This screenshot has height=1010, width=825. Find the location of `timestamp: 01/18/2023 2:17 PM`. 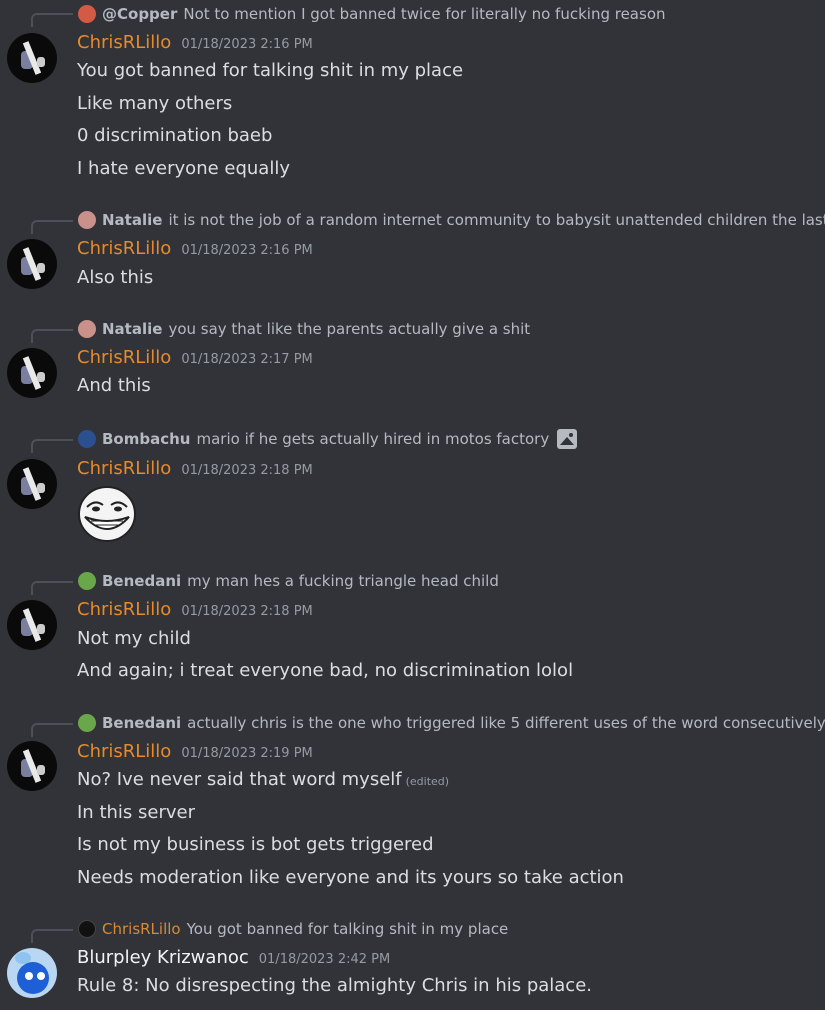

timestamp: 01/18/2023 2:17 PM is located at coordinates (246, 359).